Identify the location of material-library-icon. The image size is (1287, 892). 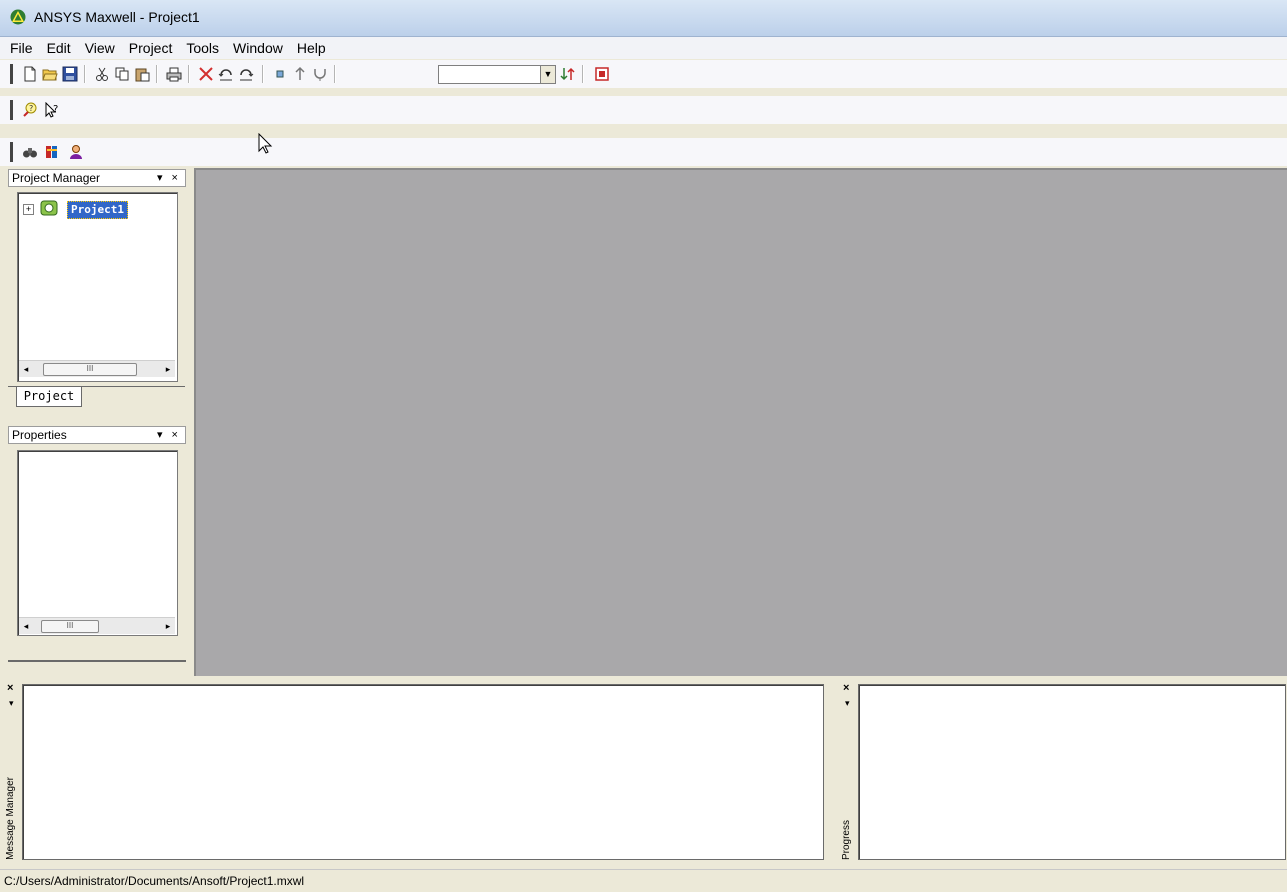
(52, 152).